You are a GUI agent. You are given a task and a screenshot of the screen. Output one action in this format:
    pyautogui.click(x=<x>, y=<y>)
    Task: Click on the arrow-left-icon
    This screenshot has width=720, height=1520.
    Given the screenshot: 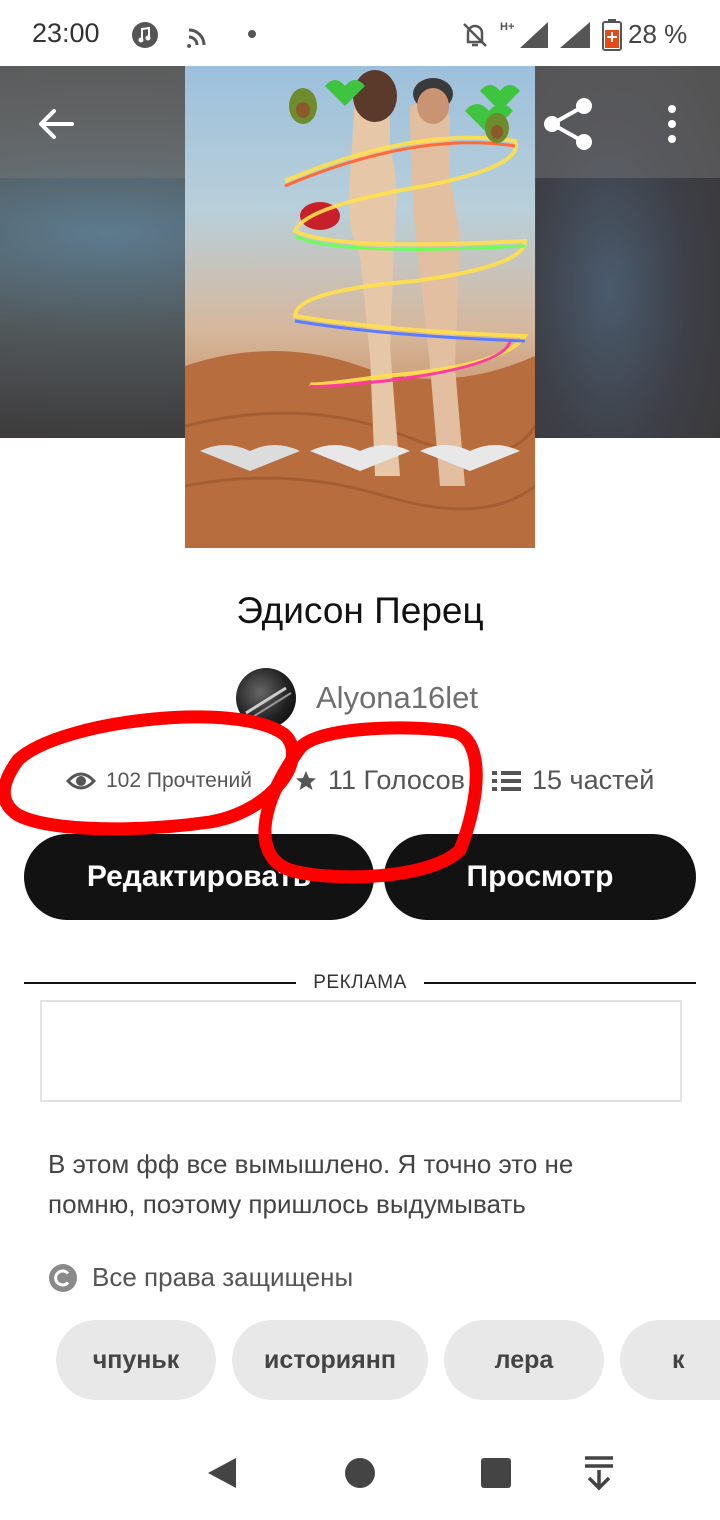 What is the action you would take?
    pyautogui.click(x=56, y=124)
    